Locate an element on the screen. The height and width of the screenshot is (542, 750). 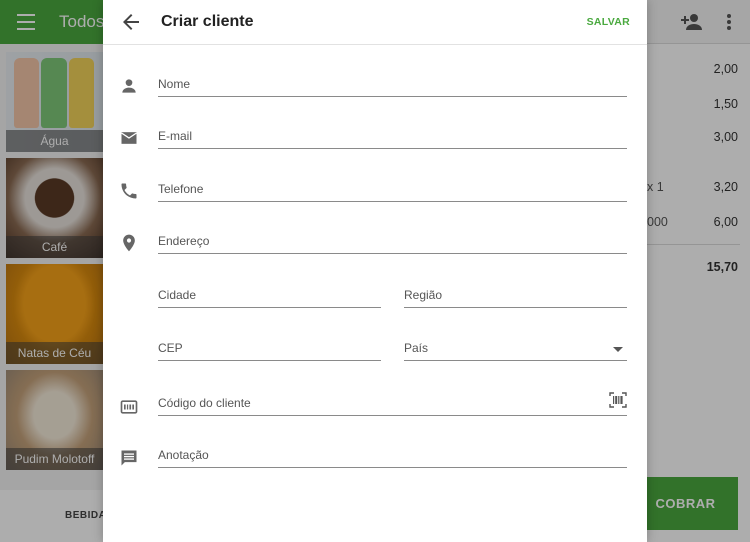
postal-code-field: CEP is located at coordinates (269, 350).